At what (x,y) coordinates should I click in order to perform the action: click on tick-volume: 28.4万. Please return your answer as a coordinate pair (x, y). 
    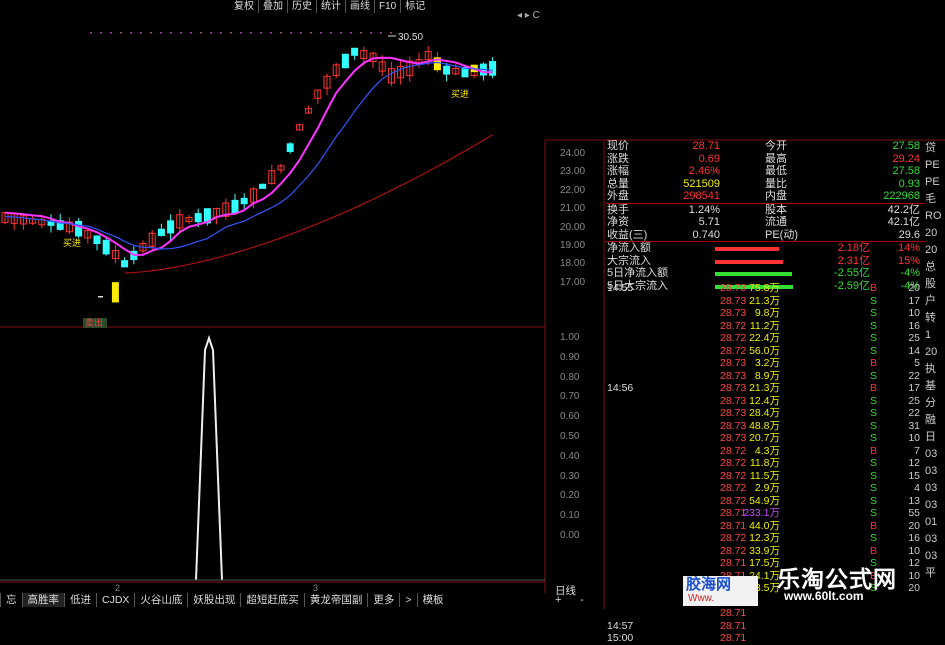
    Looking at the image, I should click on (764, 413).